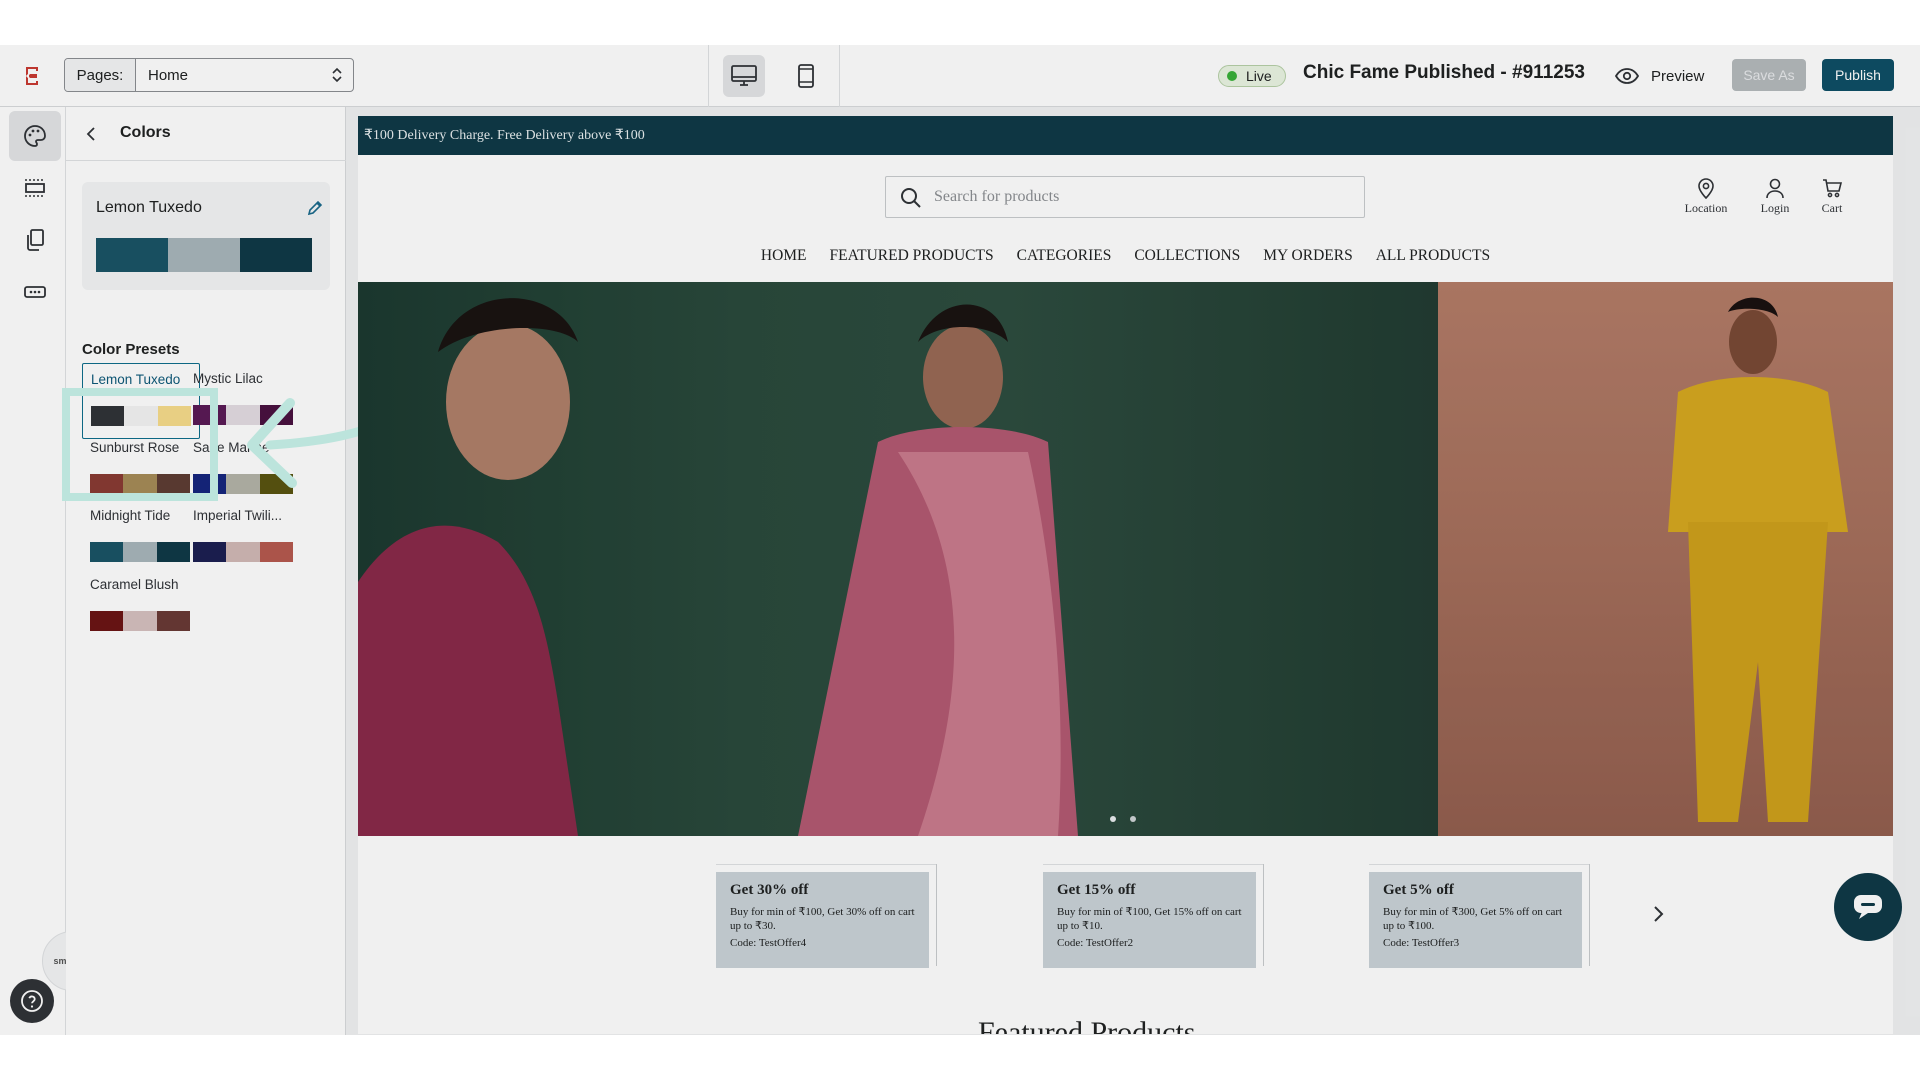  What do you see at coordinates (806, 76) in the screenshot?
I see `mobile-view-button` at bounding box center [806, 76].